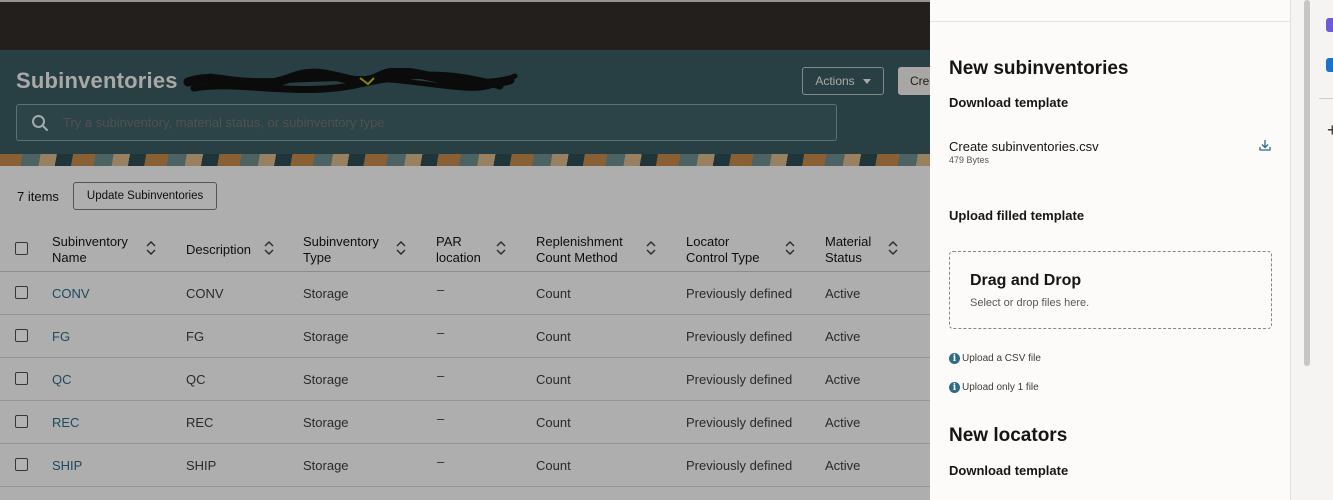 The height and width of the screenshot is (500, 1333). I want to click on column-header-line: Locator, so click(708, 241).